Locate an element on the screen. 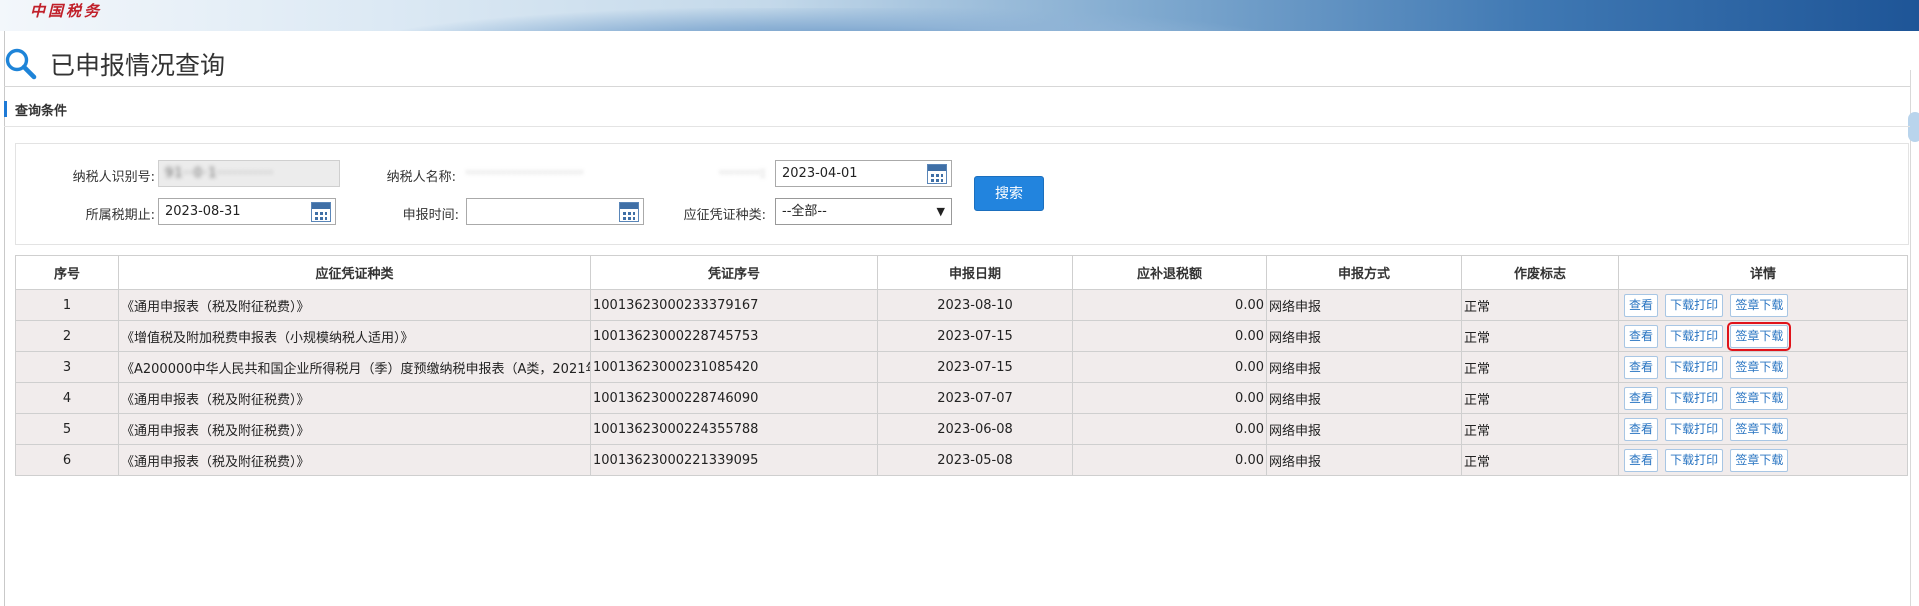 This screenshot has height=606, width=1919. page-title-text: 已申报情况查询 is located at coordinates (138, 65).